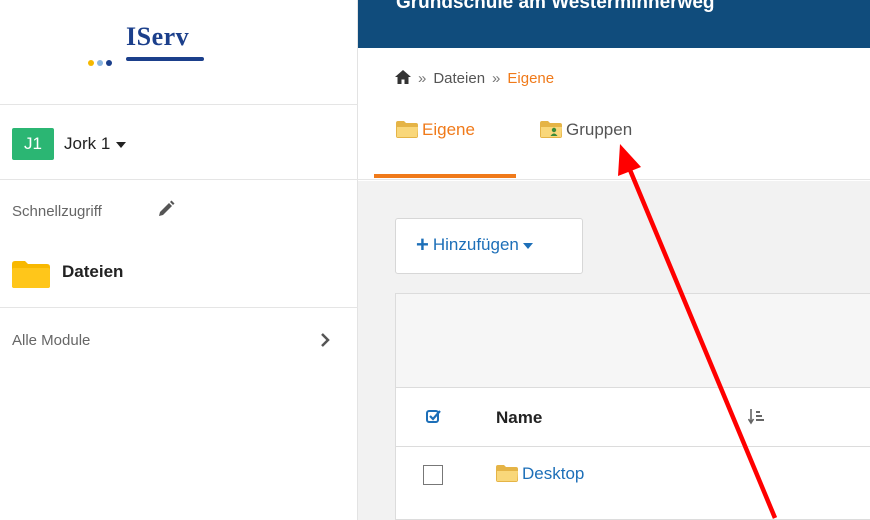 The width and height of the screenshot is (870, 520). I want to click on logo-dots, so click(101, 59).